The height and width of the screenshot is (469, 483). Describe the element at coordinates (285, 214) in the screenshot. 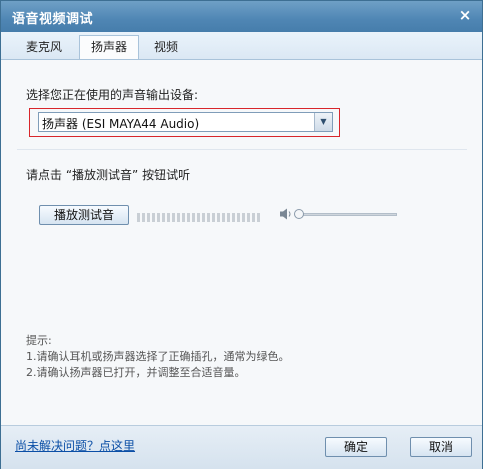

I see `speaker-icon` at that location.